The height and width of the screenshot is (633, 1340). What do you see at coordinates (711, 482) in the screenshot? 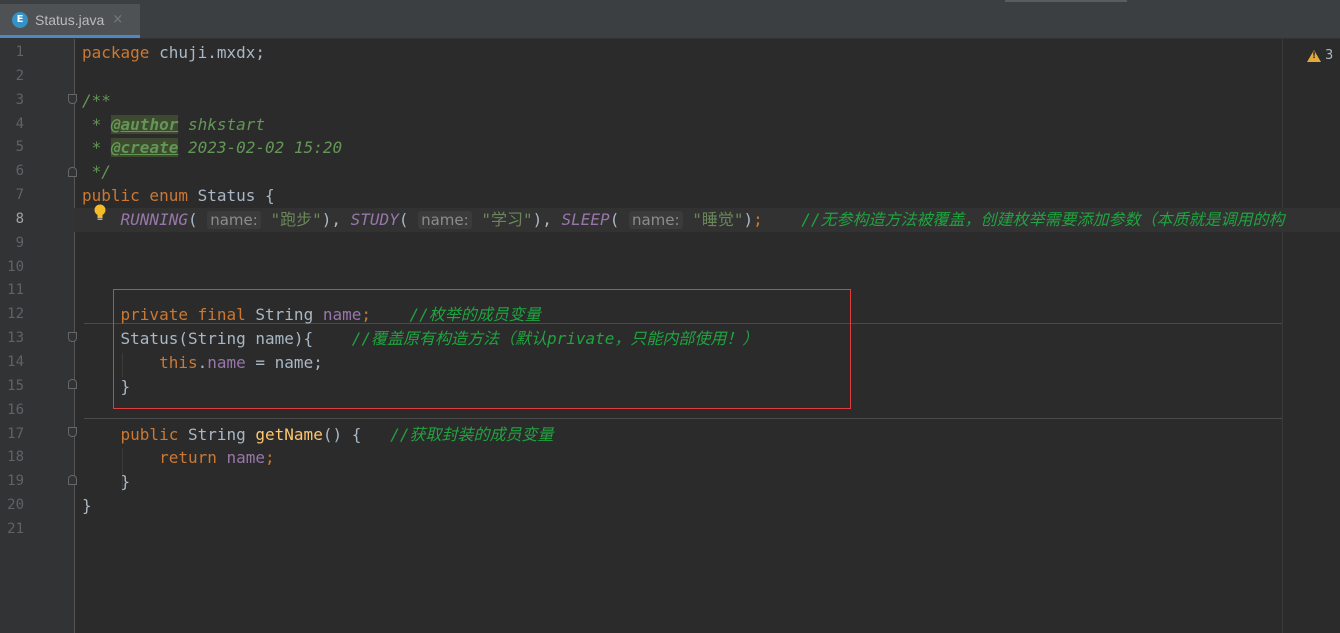
I see `code-line-19: }` at bounding box center [711, 482].